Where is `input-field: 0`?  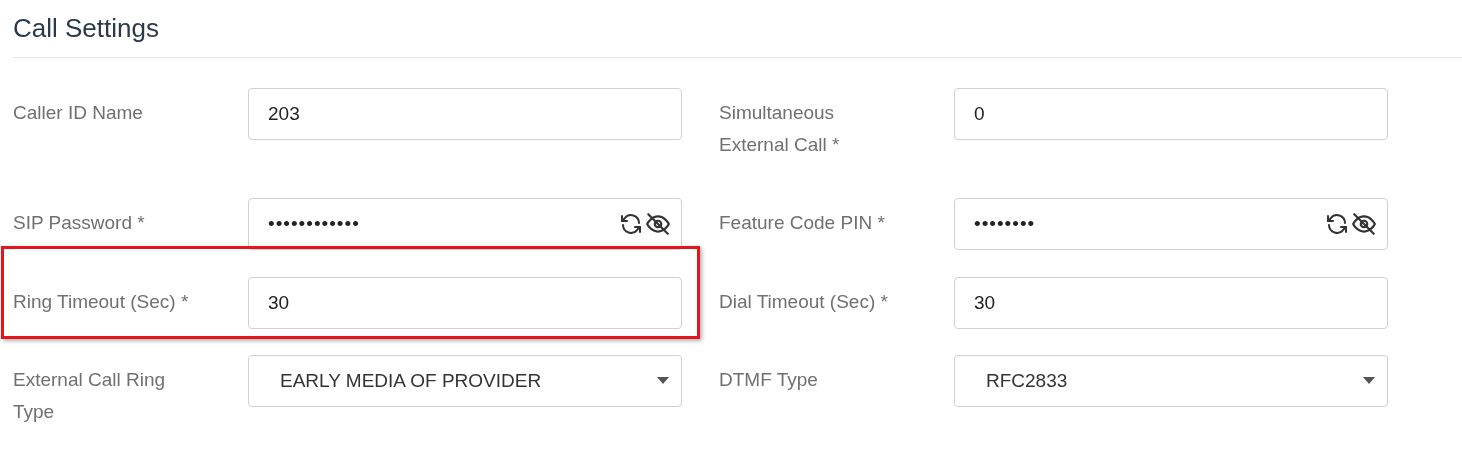 input-field: 0 is located at coordinates (1171, 114).